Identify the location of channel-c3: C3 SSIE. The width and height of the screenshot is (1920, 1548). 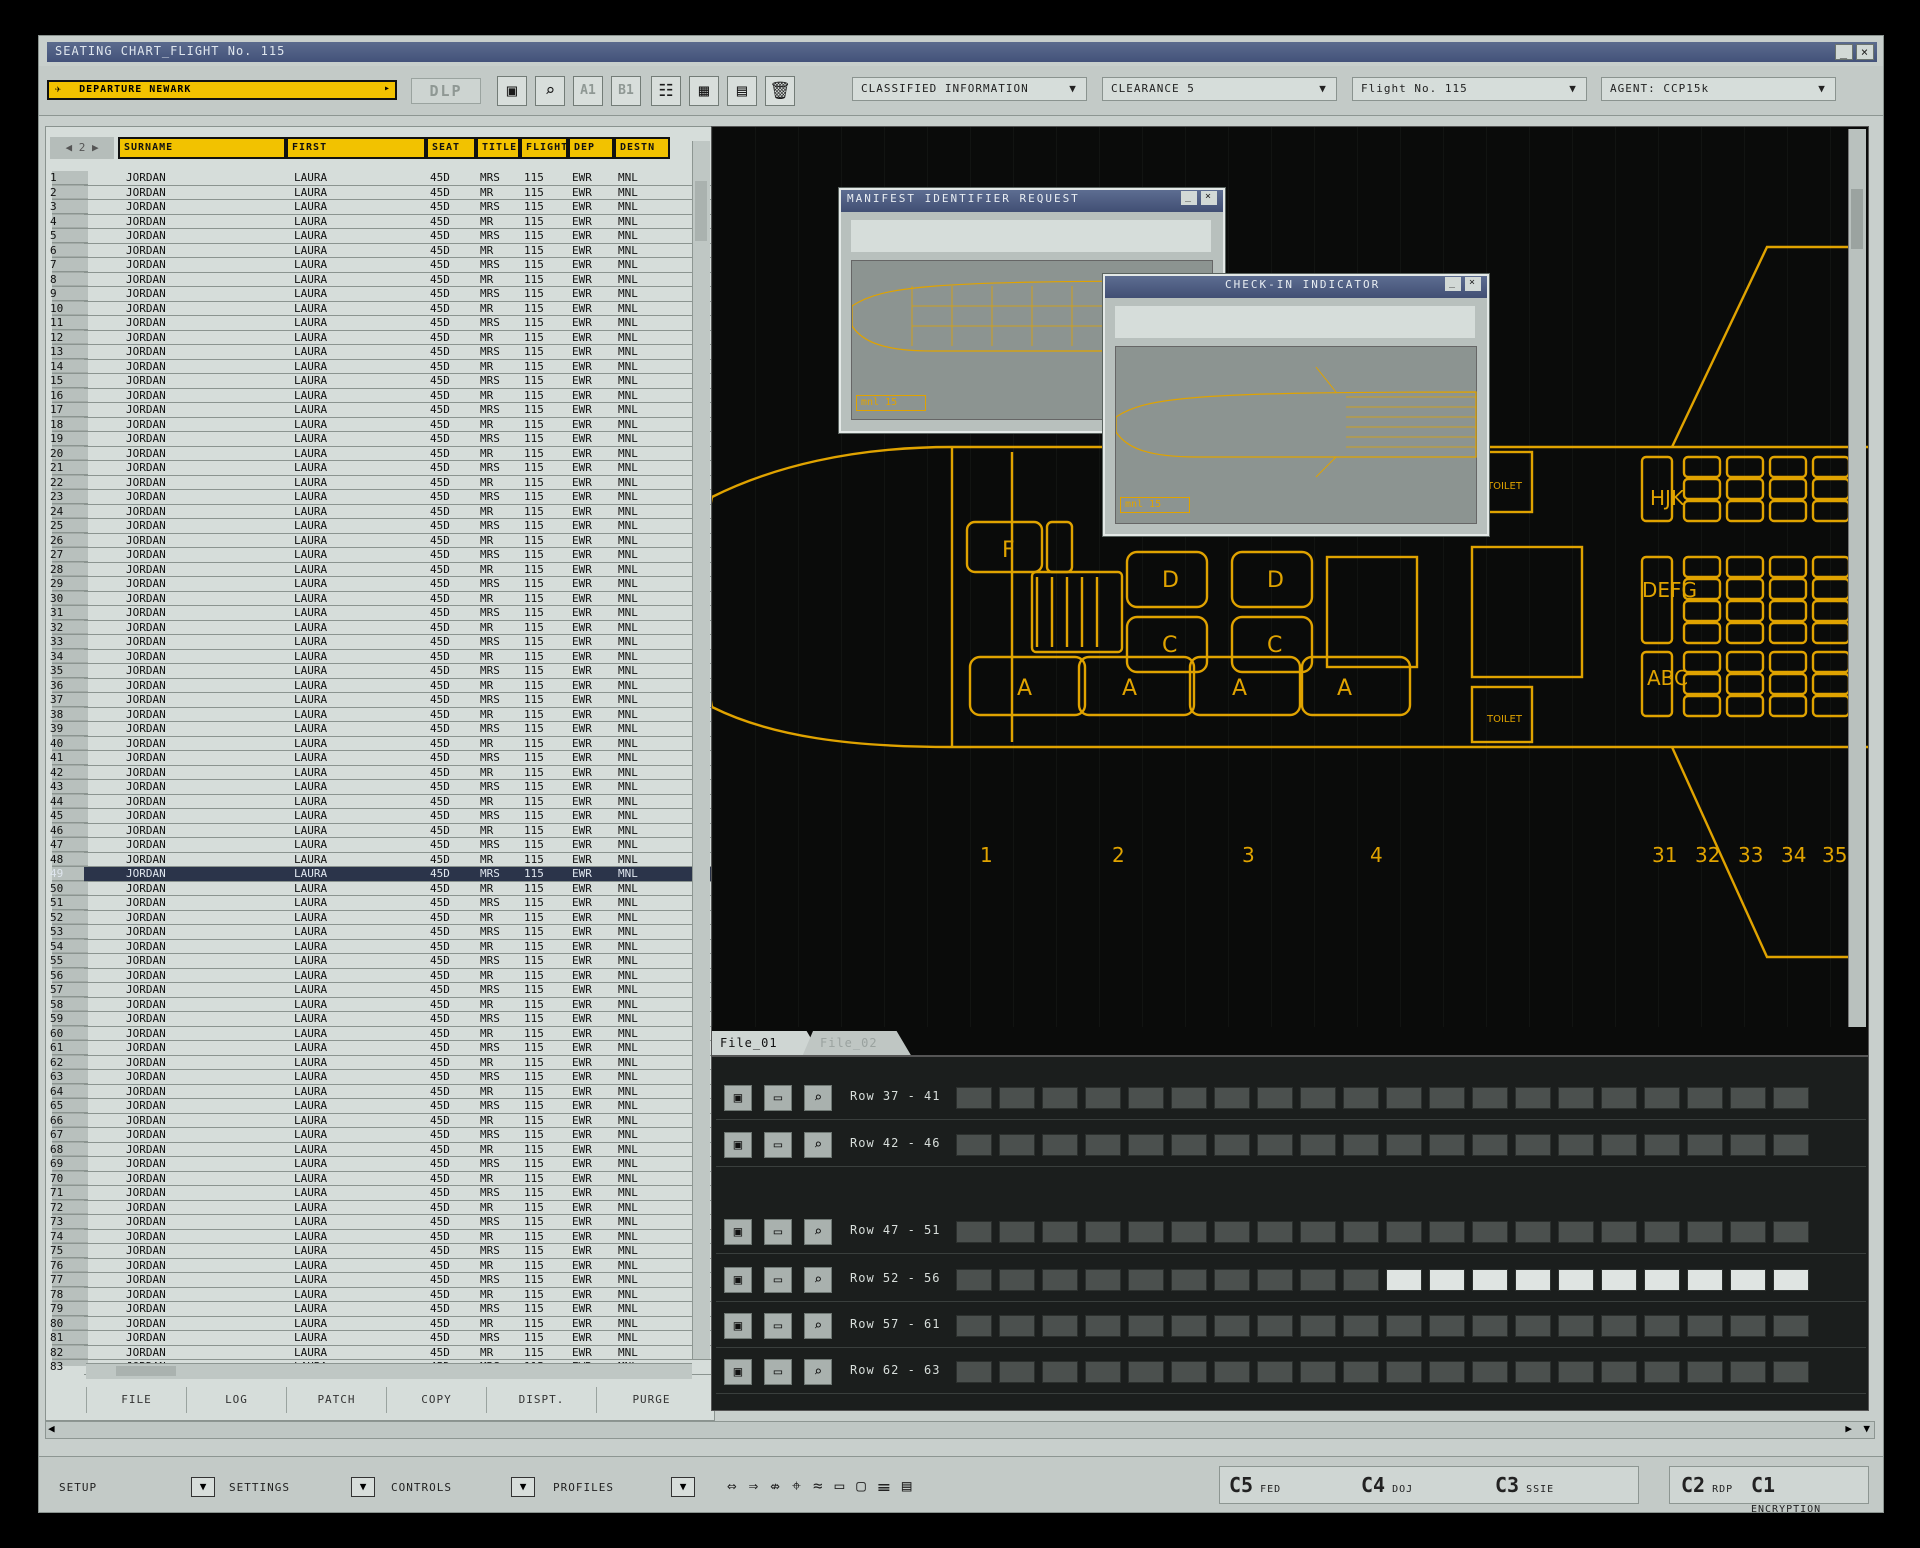
(1524, 1485).